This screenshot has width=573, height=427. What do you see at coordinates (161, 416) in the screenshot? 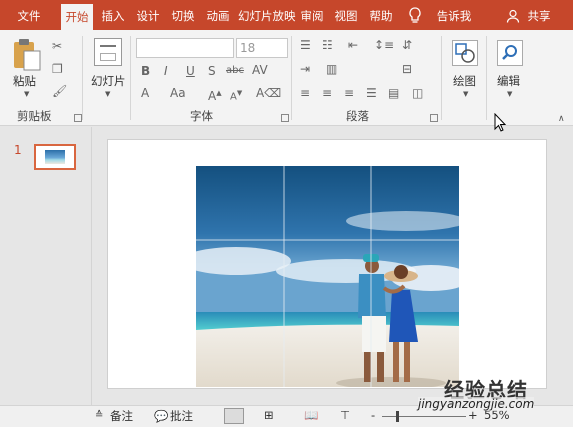
I see `comments-icon: 💬` at bounding box center [161, 416].